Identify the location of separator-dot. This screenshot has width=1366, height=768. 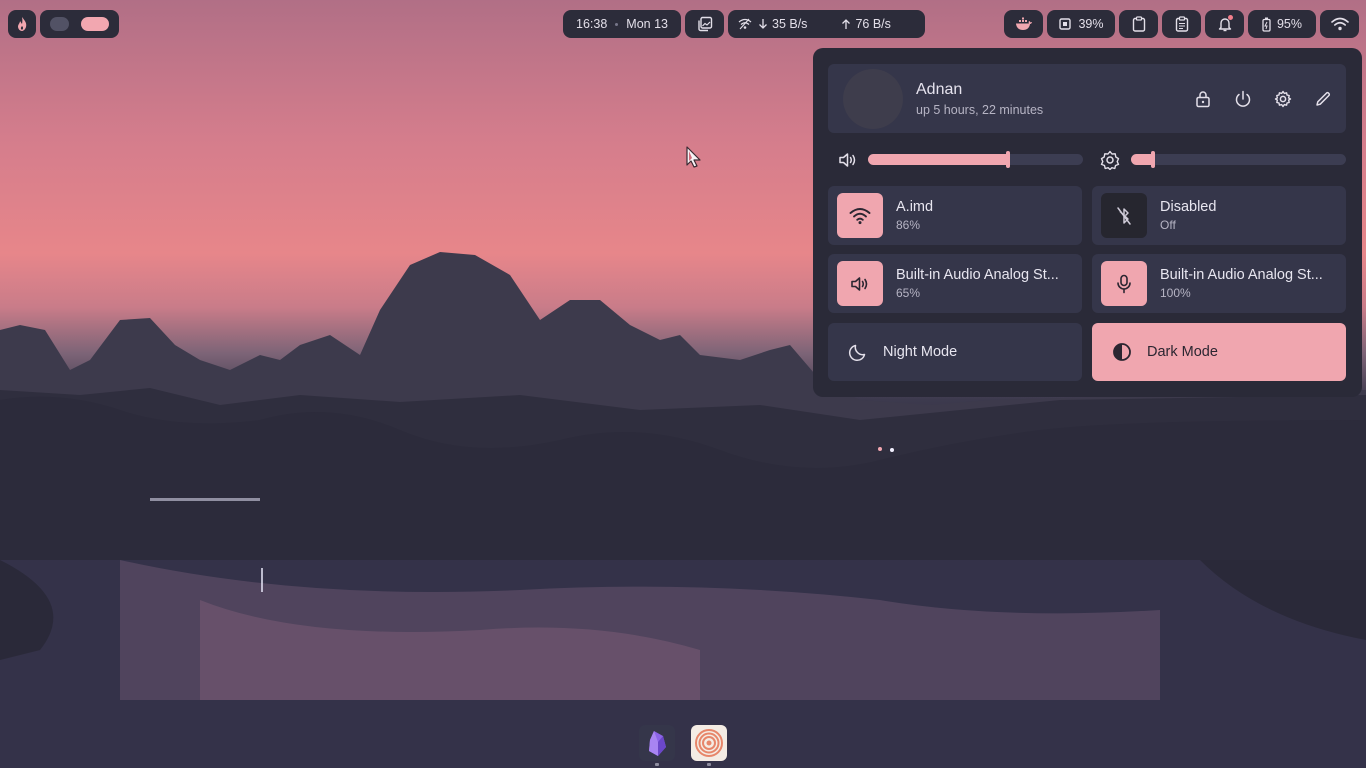
(617, 24).